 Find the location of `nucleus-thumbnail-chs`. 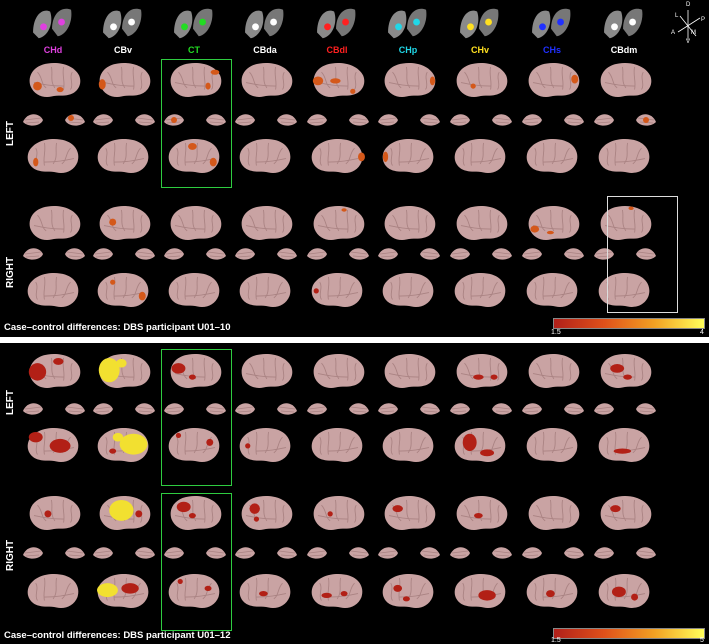

nucleus-thumbnail-chs is located at coordinates (551, 23).